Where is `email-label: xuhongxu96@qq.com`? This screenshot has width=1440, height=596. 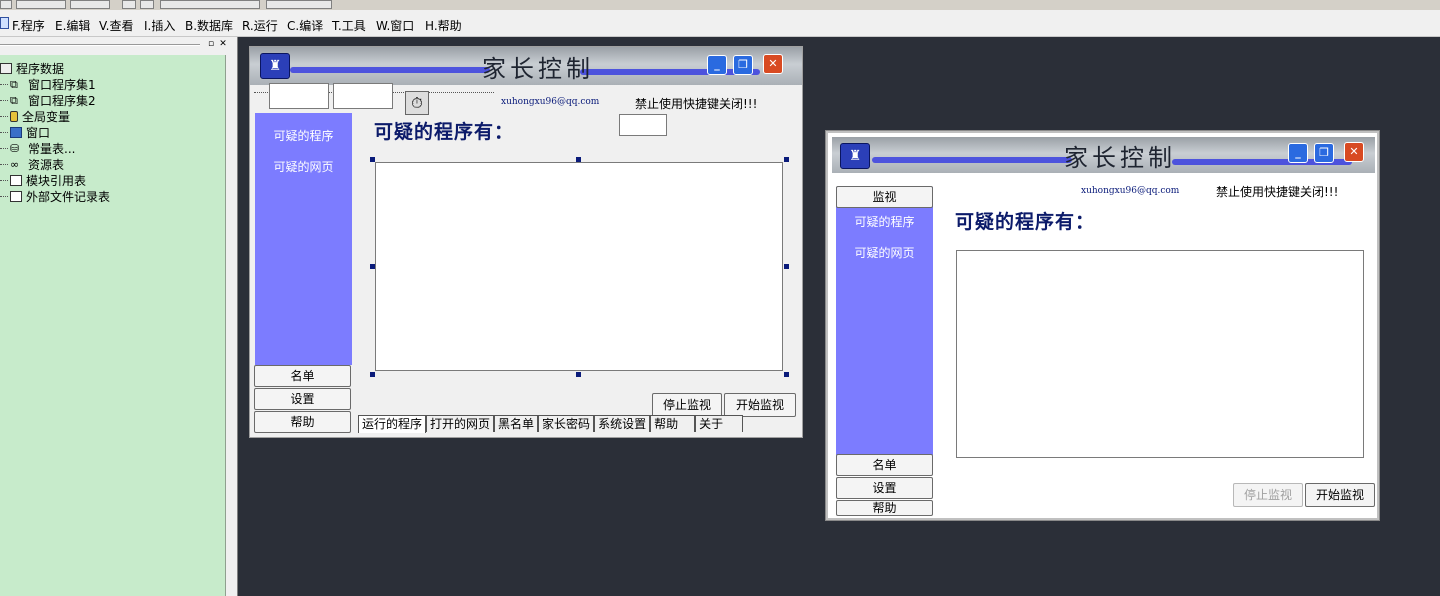
email-label: xuhongxu96@qq.com is located at coordinates (1130, 191).